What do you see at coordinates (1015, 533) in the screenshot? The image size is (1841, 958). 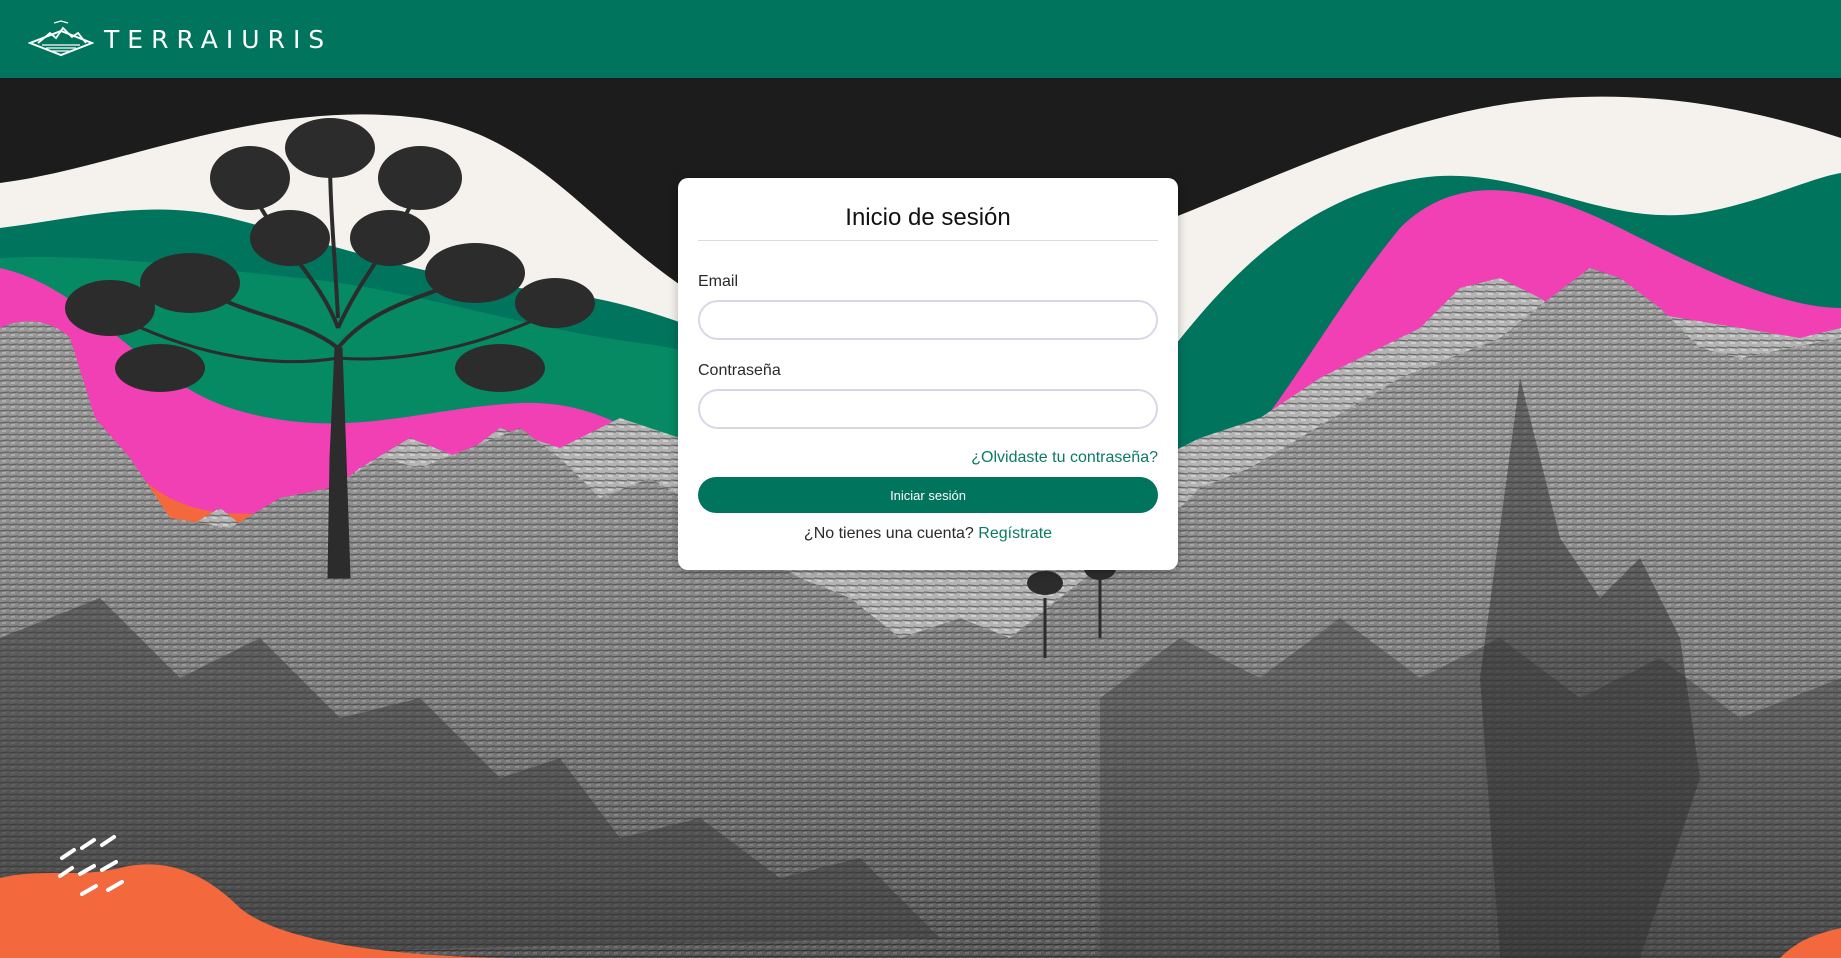 I see `register-link: Regístrate` at bounding box center [1015, 533].